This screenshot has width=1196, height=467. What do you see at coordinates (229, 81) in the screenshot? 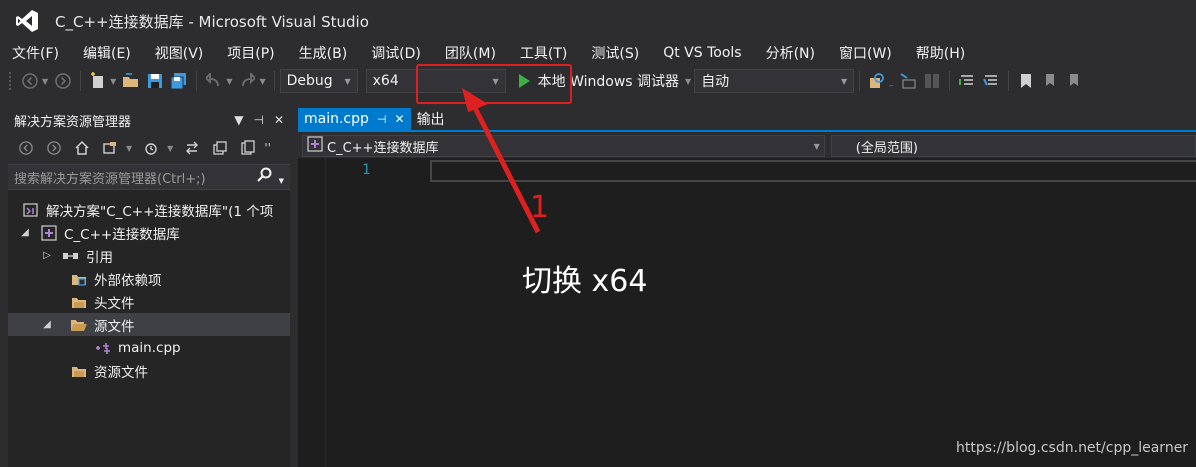
I see `undo-dropdown-icon: ▼` at bounding box center [229, 81].